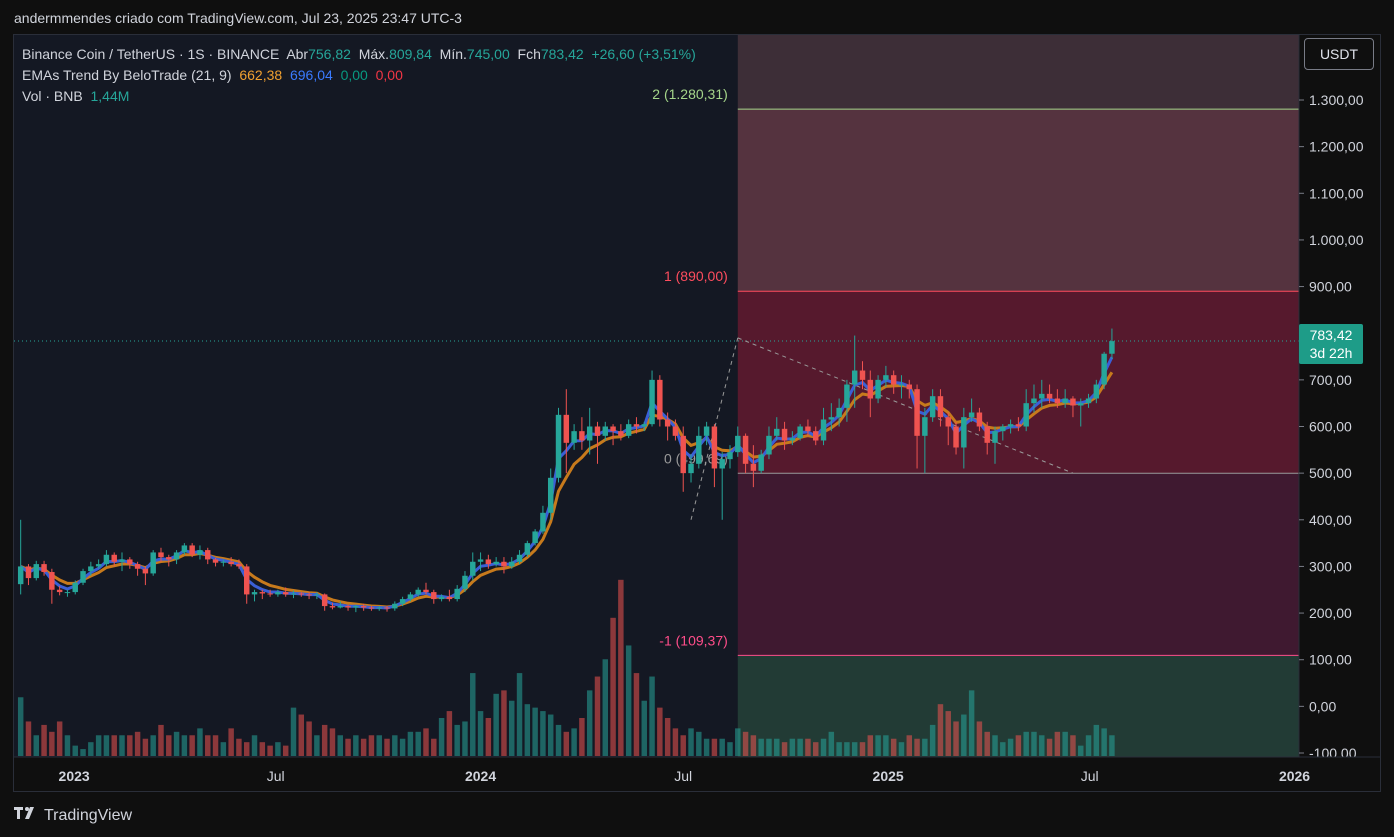  Describe the element at coordinates (261, 75) in the screenshot. I see `ema-value-1: 662,38` at that location.